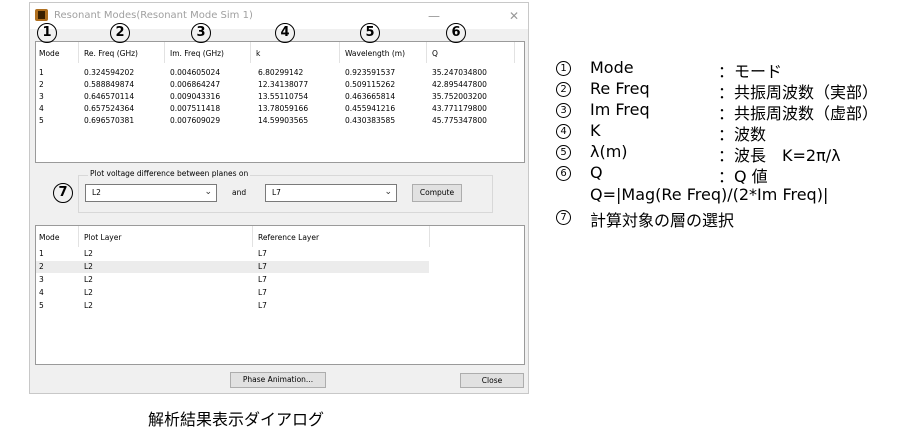 The width and height of the screenshot is (900, 443). What do you see at coordinates (232, 267) in the screenshot?
I see `layer-row-2: 2 L2 L7` at bounding box center [232, 267].